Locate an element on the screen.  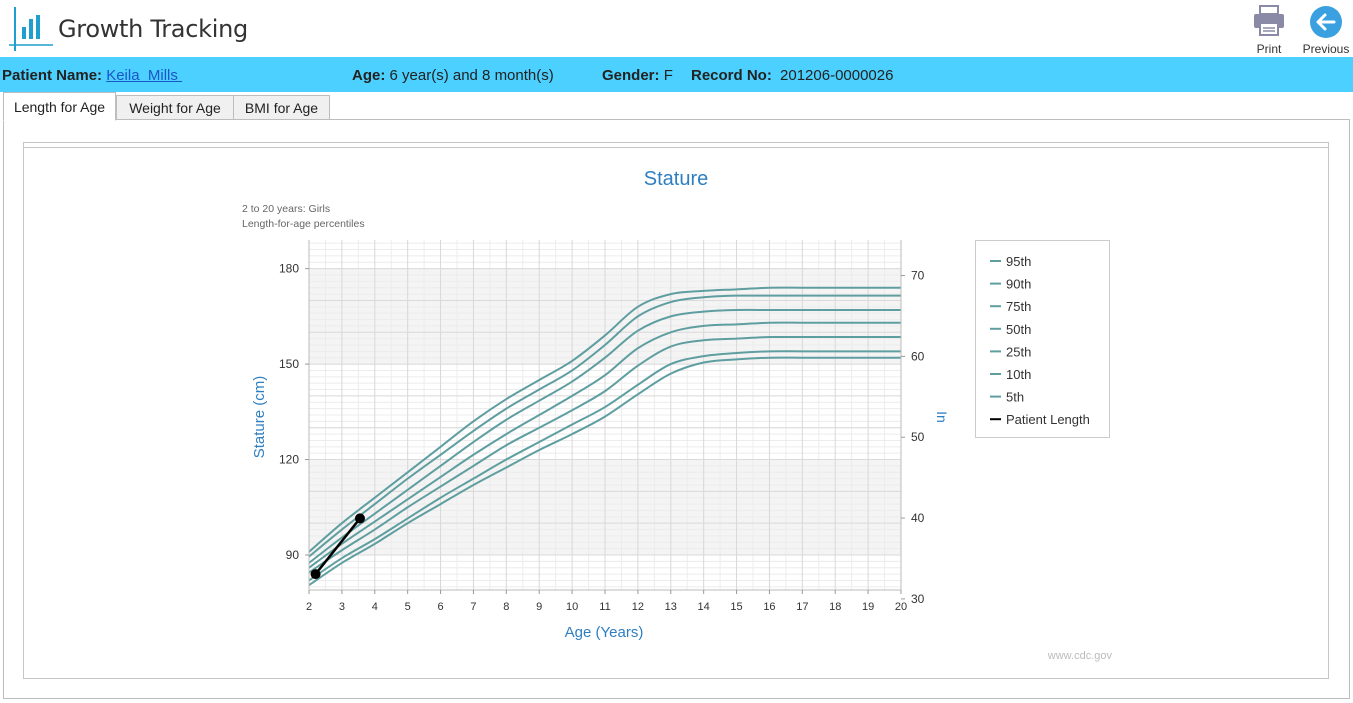
previous-button: Previous is located at coordinates (1326, 31).